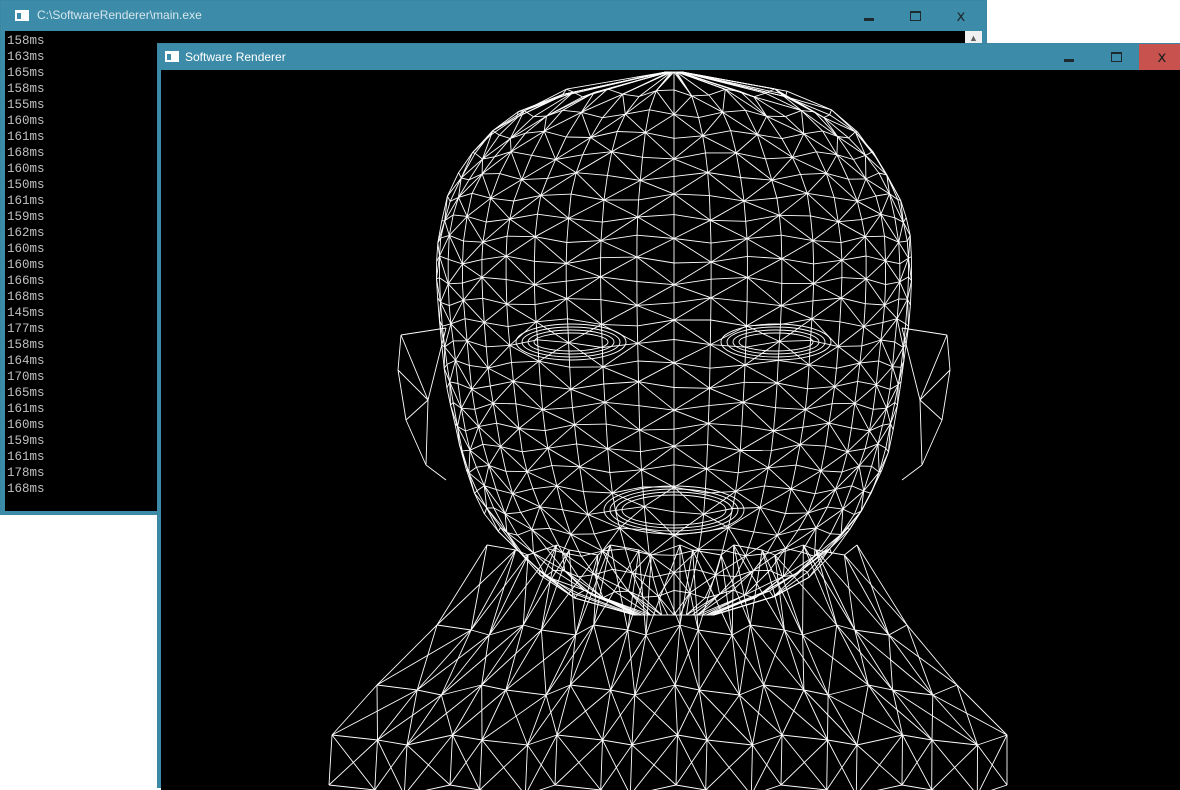  What do you see at coordinates (26, 393) in the screenshot?
I see `console-line: 165ms` at bounding box center [26, 393].